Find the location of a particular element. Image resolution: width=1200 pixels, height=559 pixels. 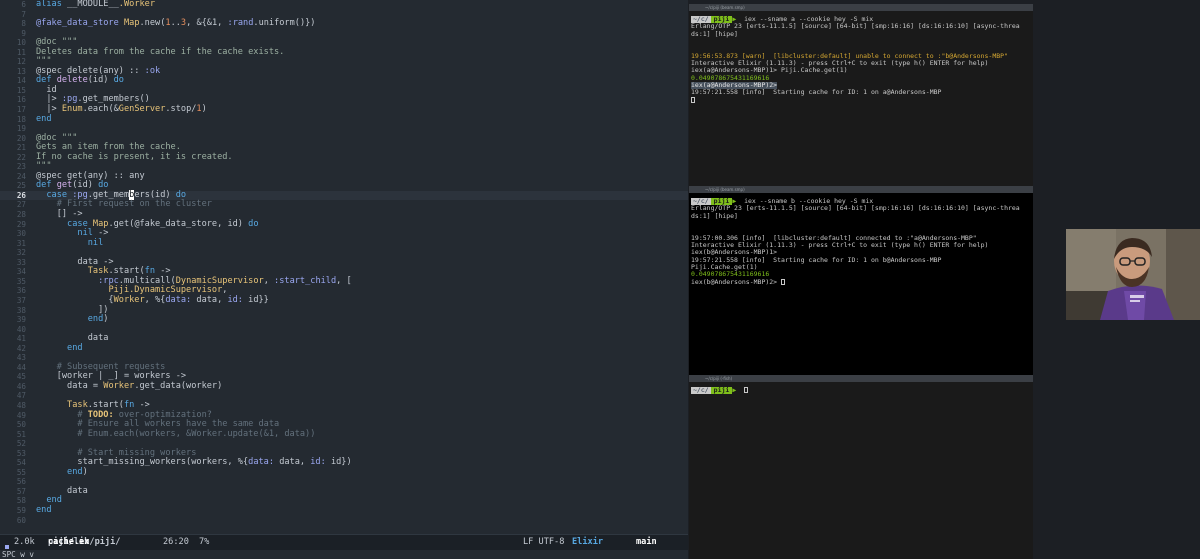

line-number: 25 is located at coordinates (21, 186).